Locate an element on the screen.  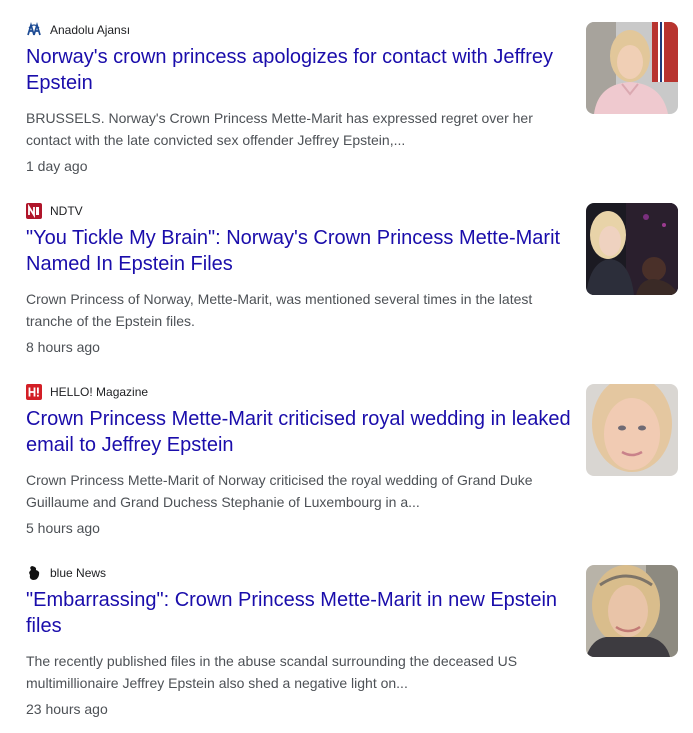
source-row: Anadolu Ajansı is located at coordinates (78, 30).